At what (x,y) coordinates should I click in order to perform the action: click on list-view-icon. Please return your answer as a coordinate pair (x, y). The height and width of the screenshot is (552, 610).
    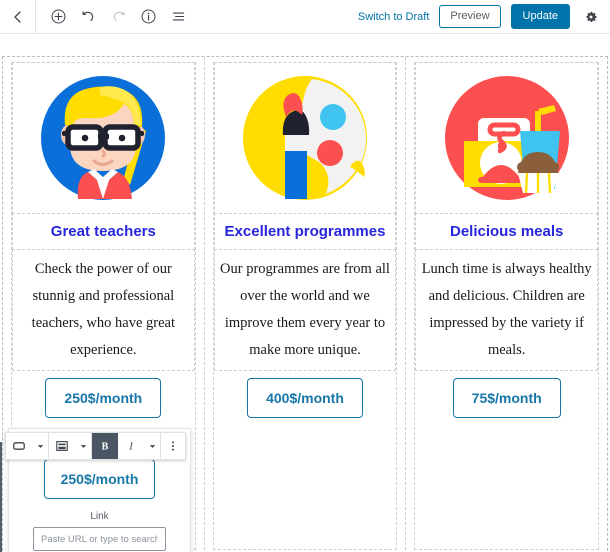
    Looking at the image, I should click on (178, 16).